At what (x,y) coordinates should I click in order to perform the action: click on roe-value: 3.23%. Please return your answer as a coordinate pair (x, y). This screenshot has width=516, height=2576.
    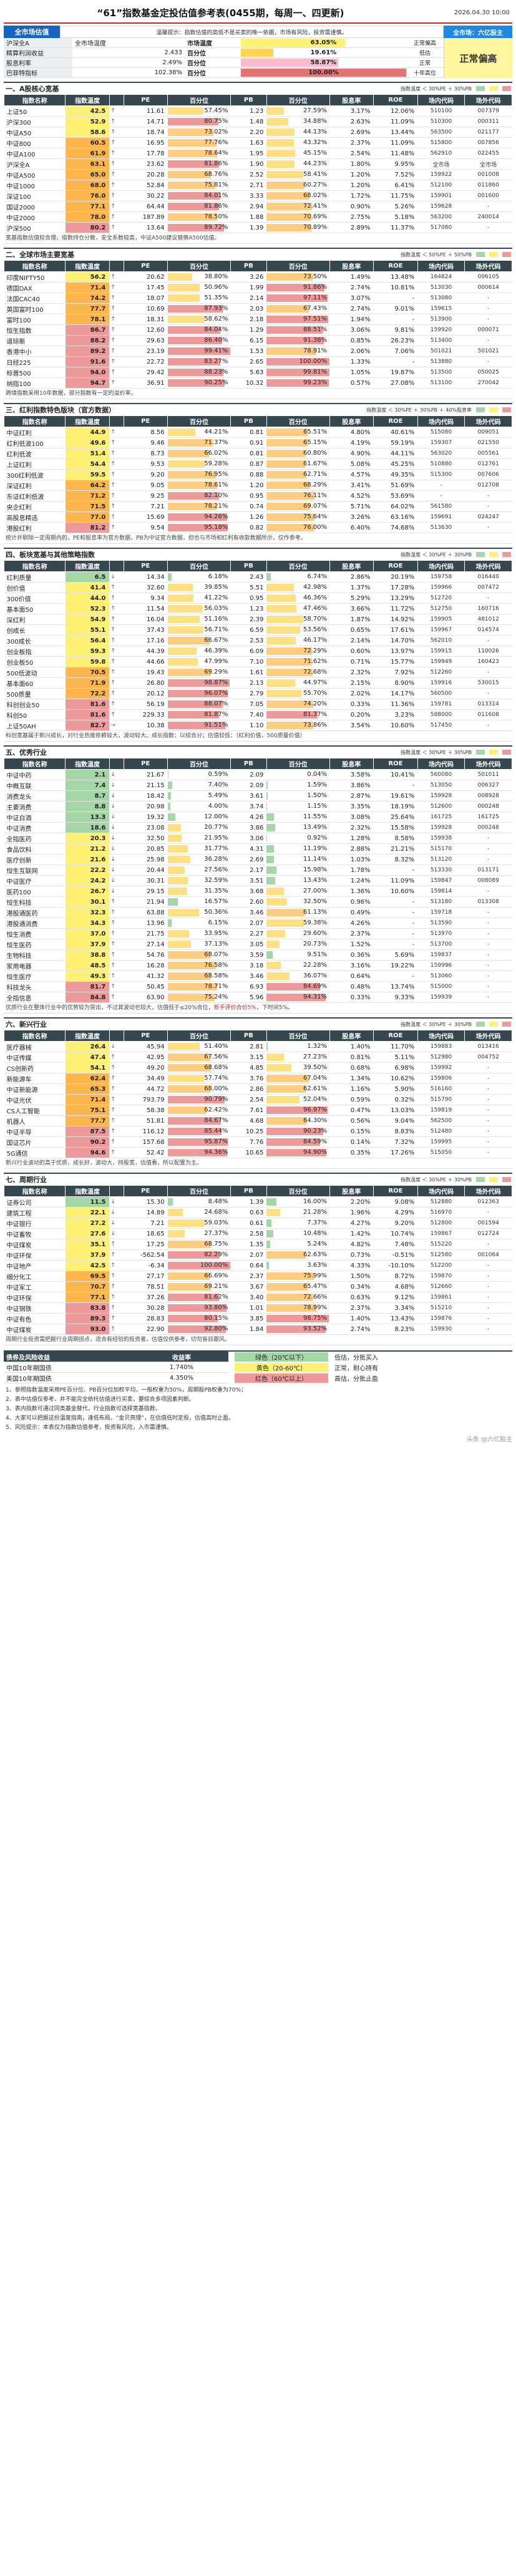
    Looking at the image, I should click on (395, 714).